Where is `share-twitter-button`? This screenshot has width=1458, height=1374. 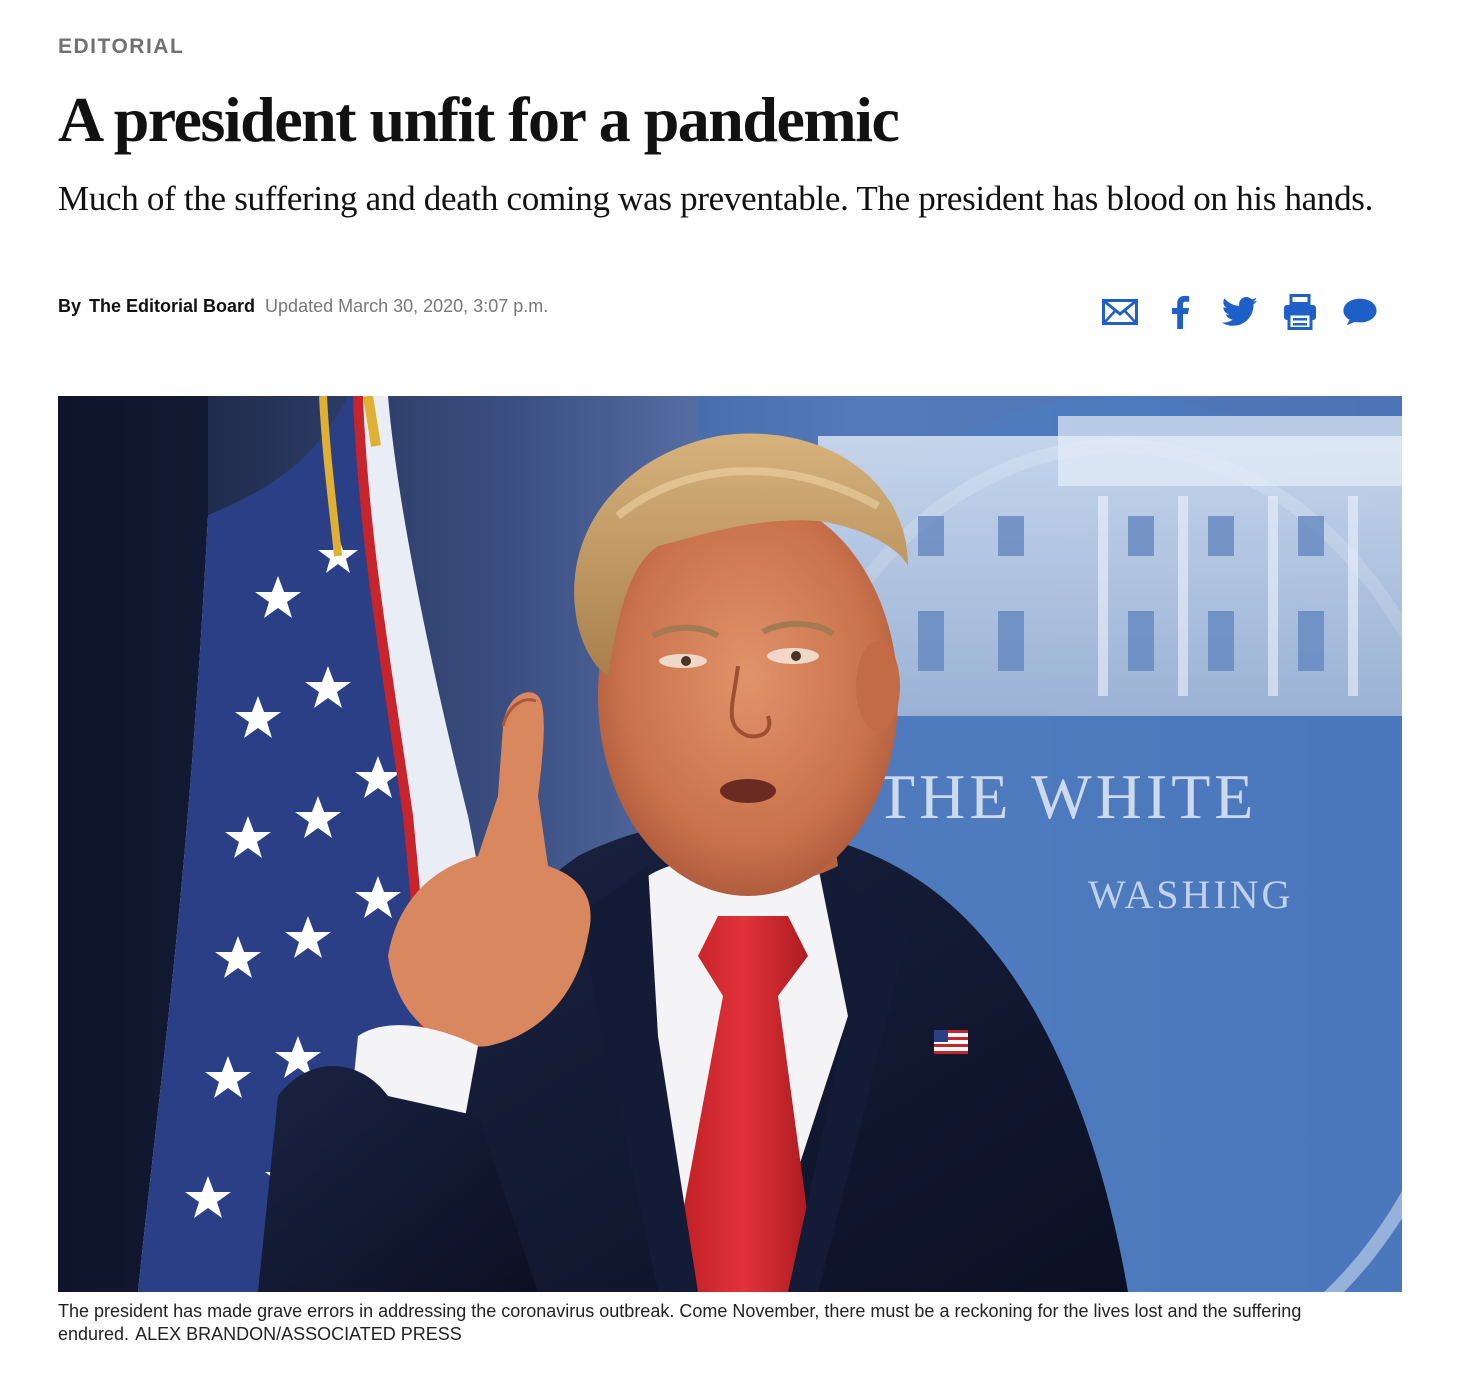 share-twitter-button is located at coordinates (1240, 312).